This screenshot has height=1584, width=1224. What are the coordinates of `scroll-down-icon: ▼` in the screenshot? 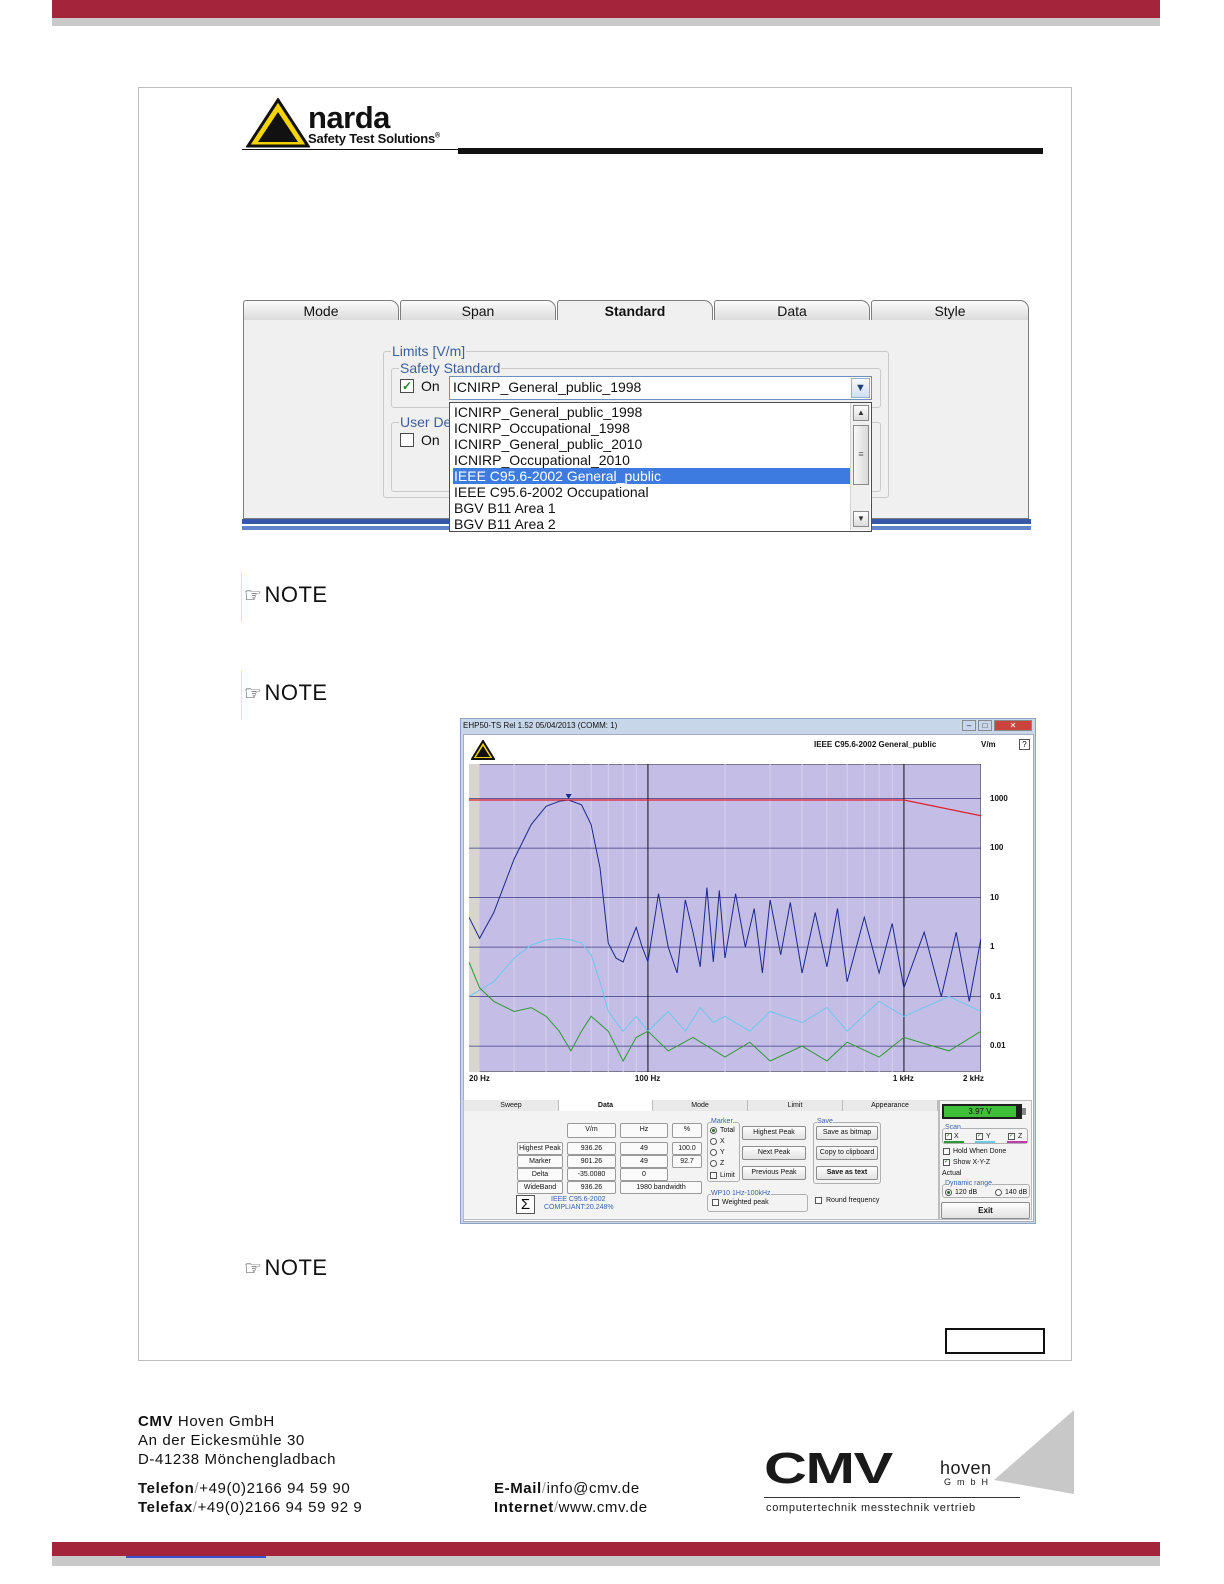 It's located at (861, 519).